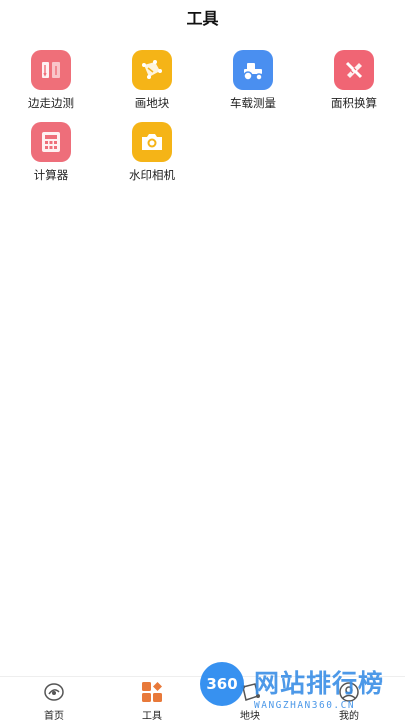 The height and width of the screenshot is (722, 405). I want to click on tool-calculator: 计算器, so click(51, 152).